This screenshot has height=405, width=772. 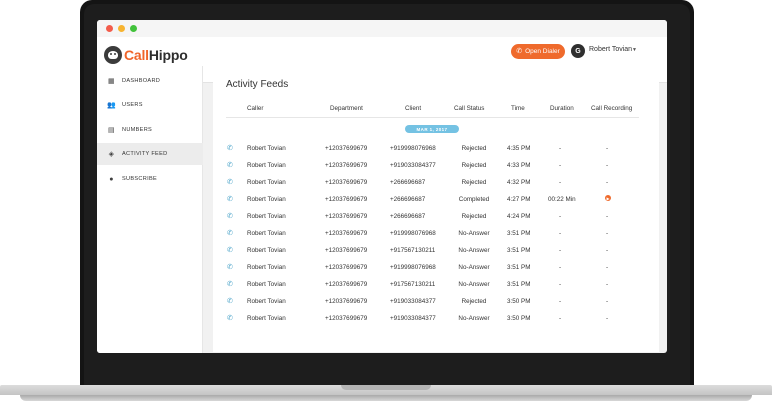 What do you see at coordinates (150, 130) in the screenshot?
I see `sidebar-item-numbers: ▤ NUMBERS` at bounding box center [150, 130].